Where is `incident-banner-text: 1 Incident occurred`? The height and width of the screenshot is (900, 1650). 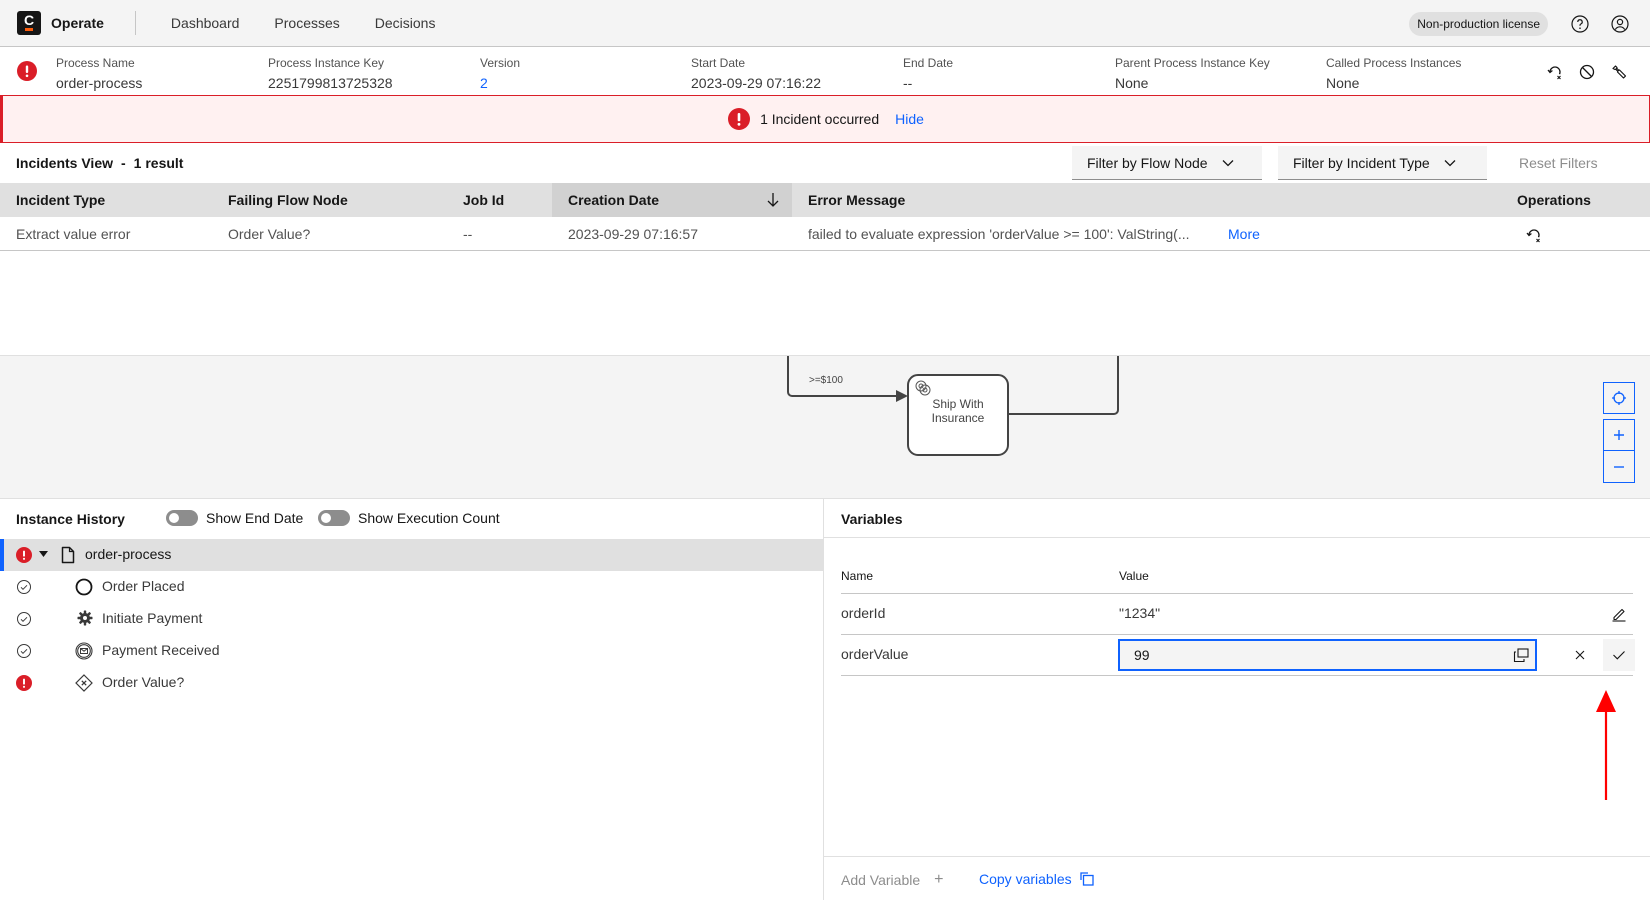
incident-banner-text: 1 Incident occurred is located at coordinates (820, 119).